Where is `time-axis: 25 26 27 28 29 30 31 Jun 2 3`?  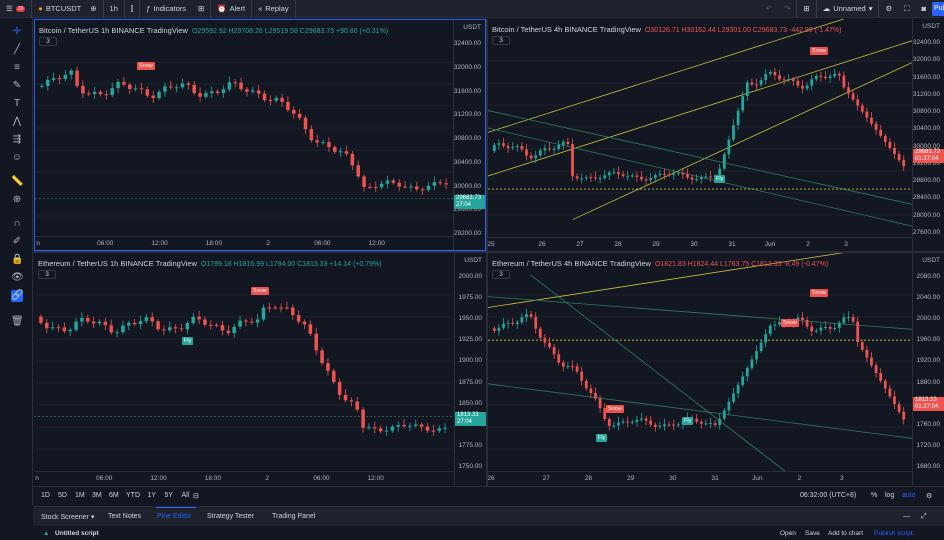 time-axis: 25 26 27 28 29 30 31 Jun 2 3 is located at coordinates (700, 244).